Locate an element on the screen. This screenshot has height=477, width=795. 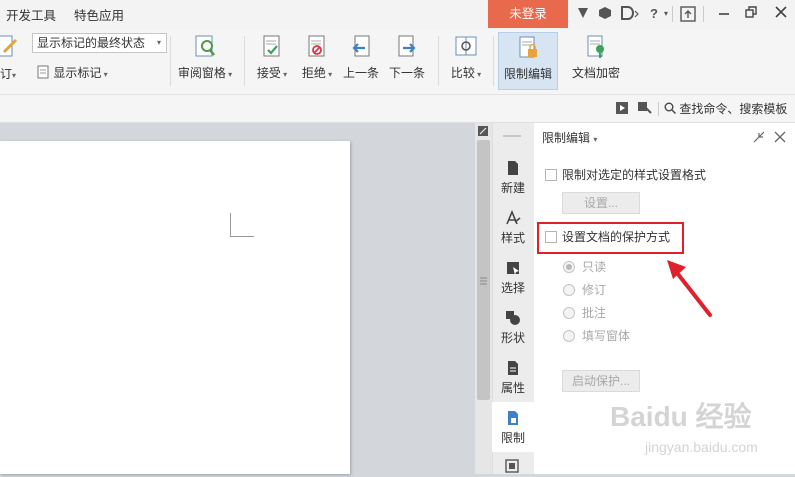
revise-button: 订▾ is located at coordinates (8, 73).